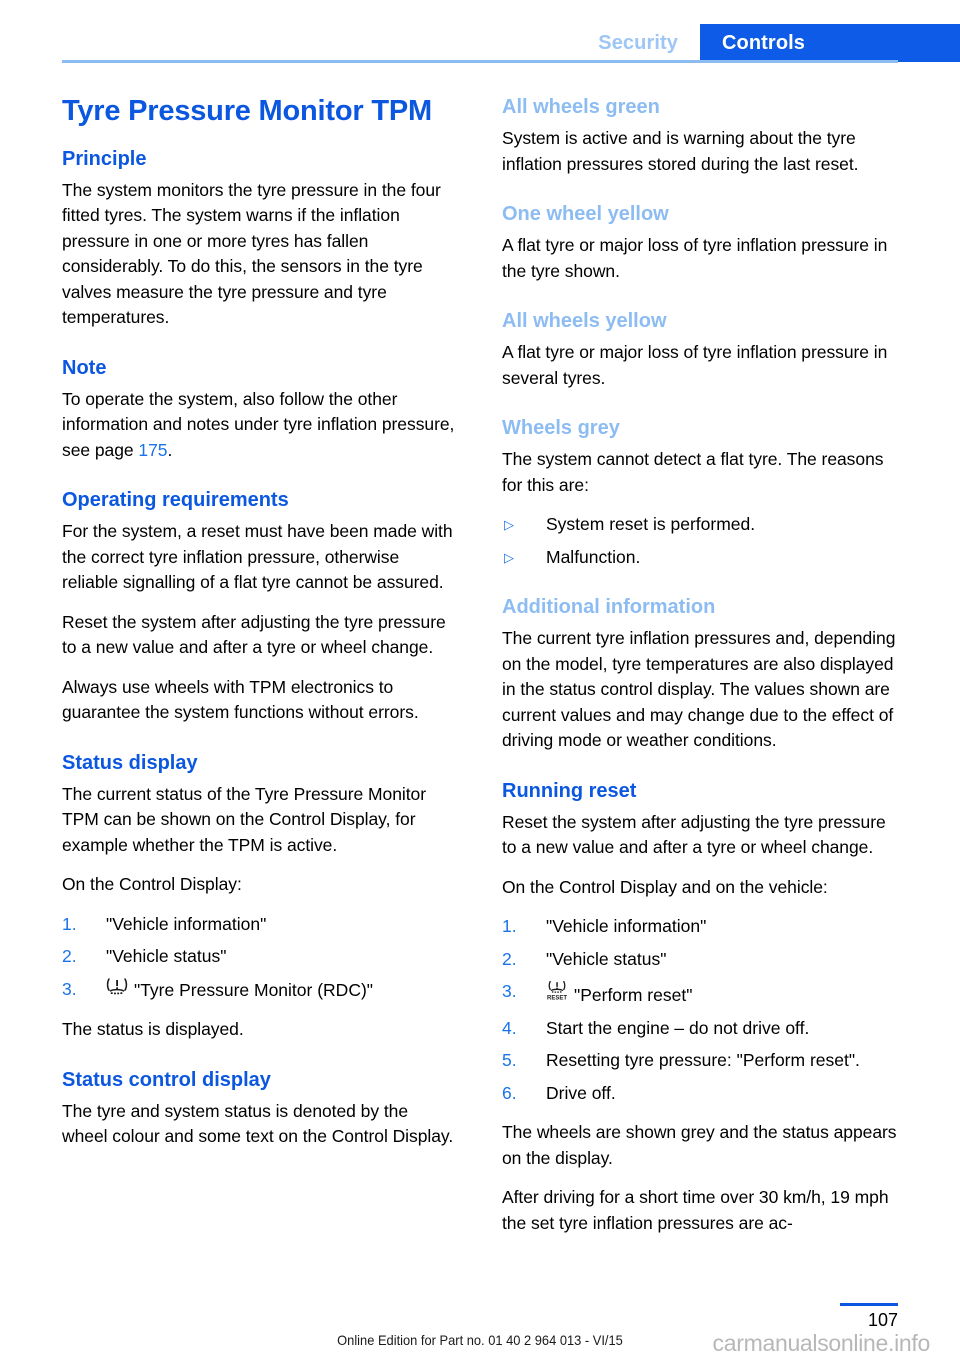  What do you see at coordinates (84, 367) in the screenshot?
I see `heading-note: Note` at bounding box center [84, 367].